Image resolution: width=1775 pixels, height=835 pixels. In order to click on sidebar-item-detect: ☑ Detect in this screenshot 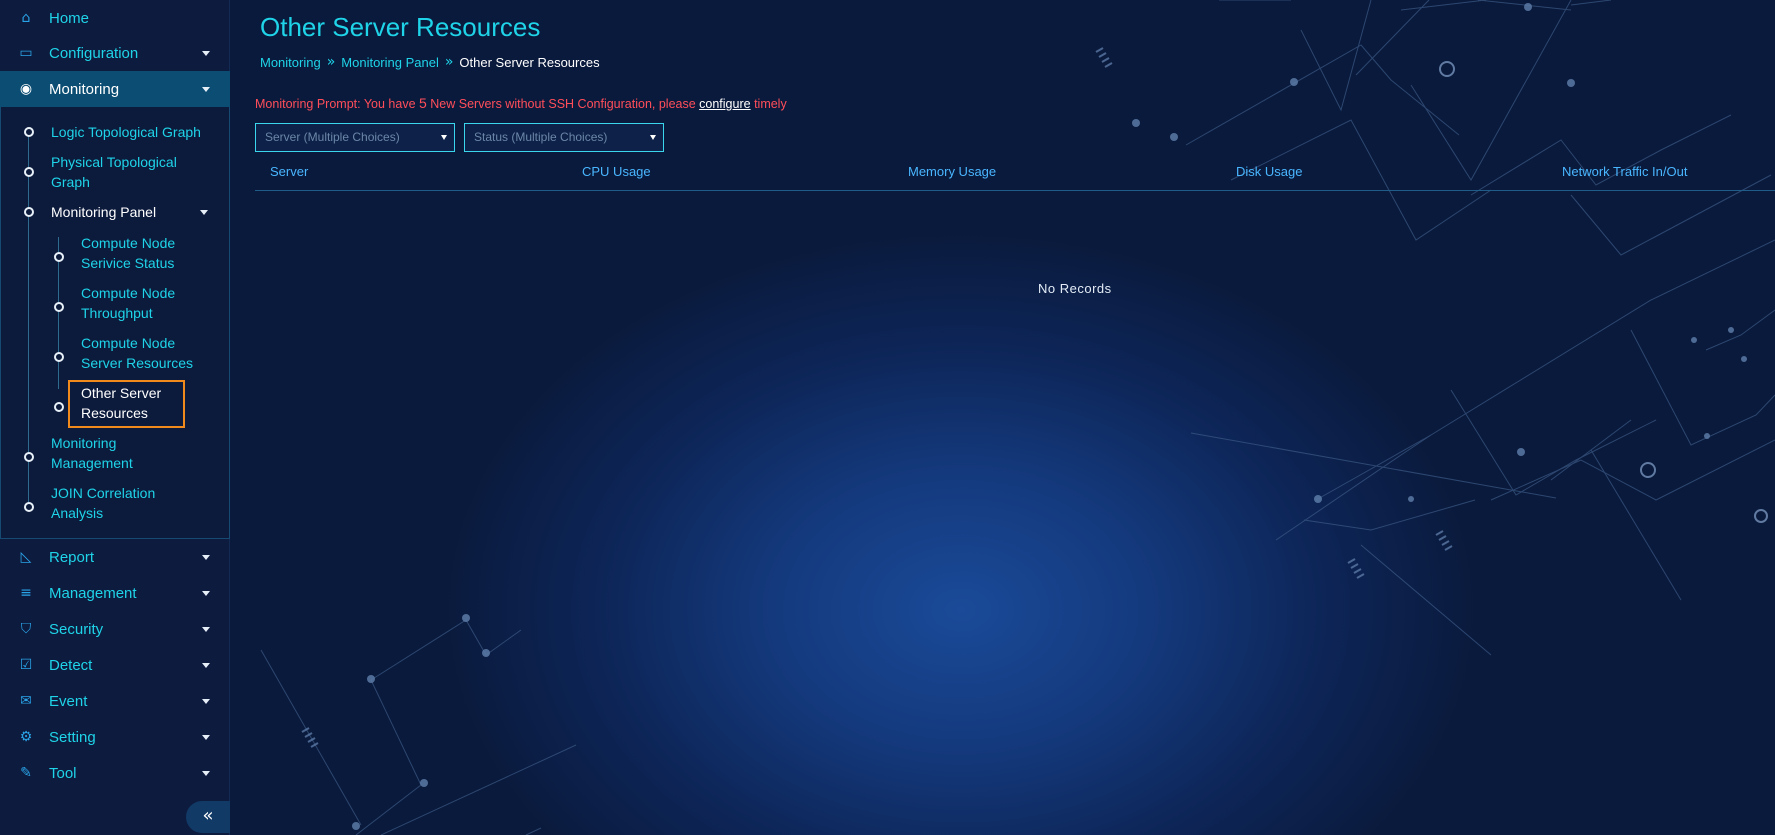, I will do `click(115, 665)`.